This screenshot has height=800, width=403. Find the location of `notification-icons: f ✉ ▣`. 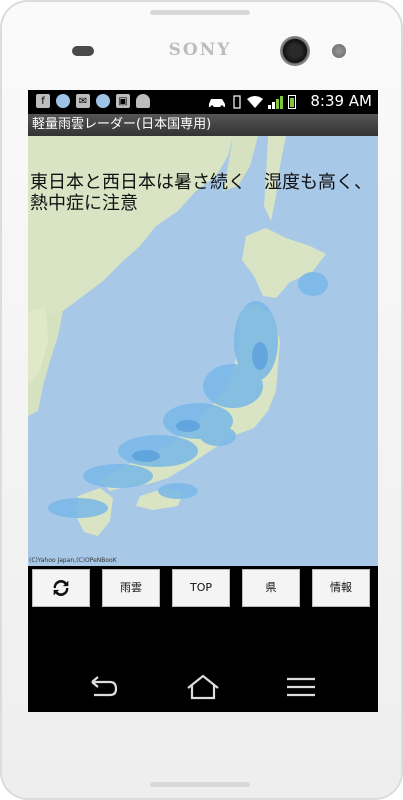

notification-icons: f ✉ ▣ is located at coordinates (93, 101).